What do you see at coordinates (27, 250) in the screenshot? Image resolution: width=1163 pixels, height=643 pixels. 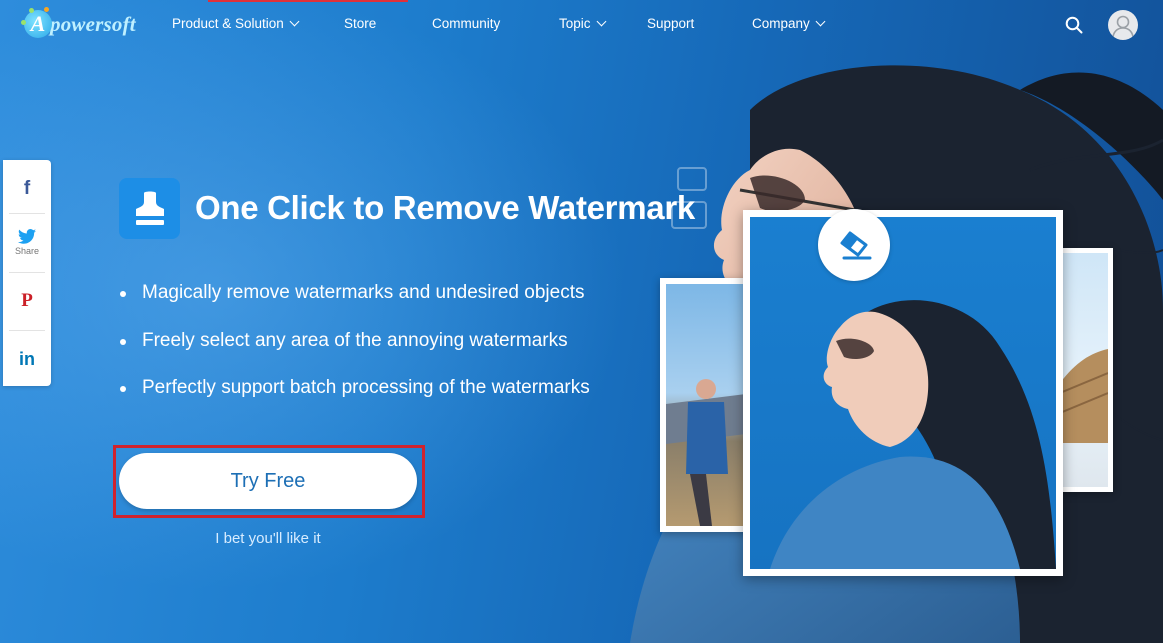 I see `share-label: Share` at bounding box center [27, 250].